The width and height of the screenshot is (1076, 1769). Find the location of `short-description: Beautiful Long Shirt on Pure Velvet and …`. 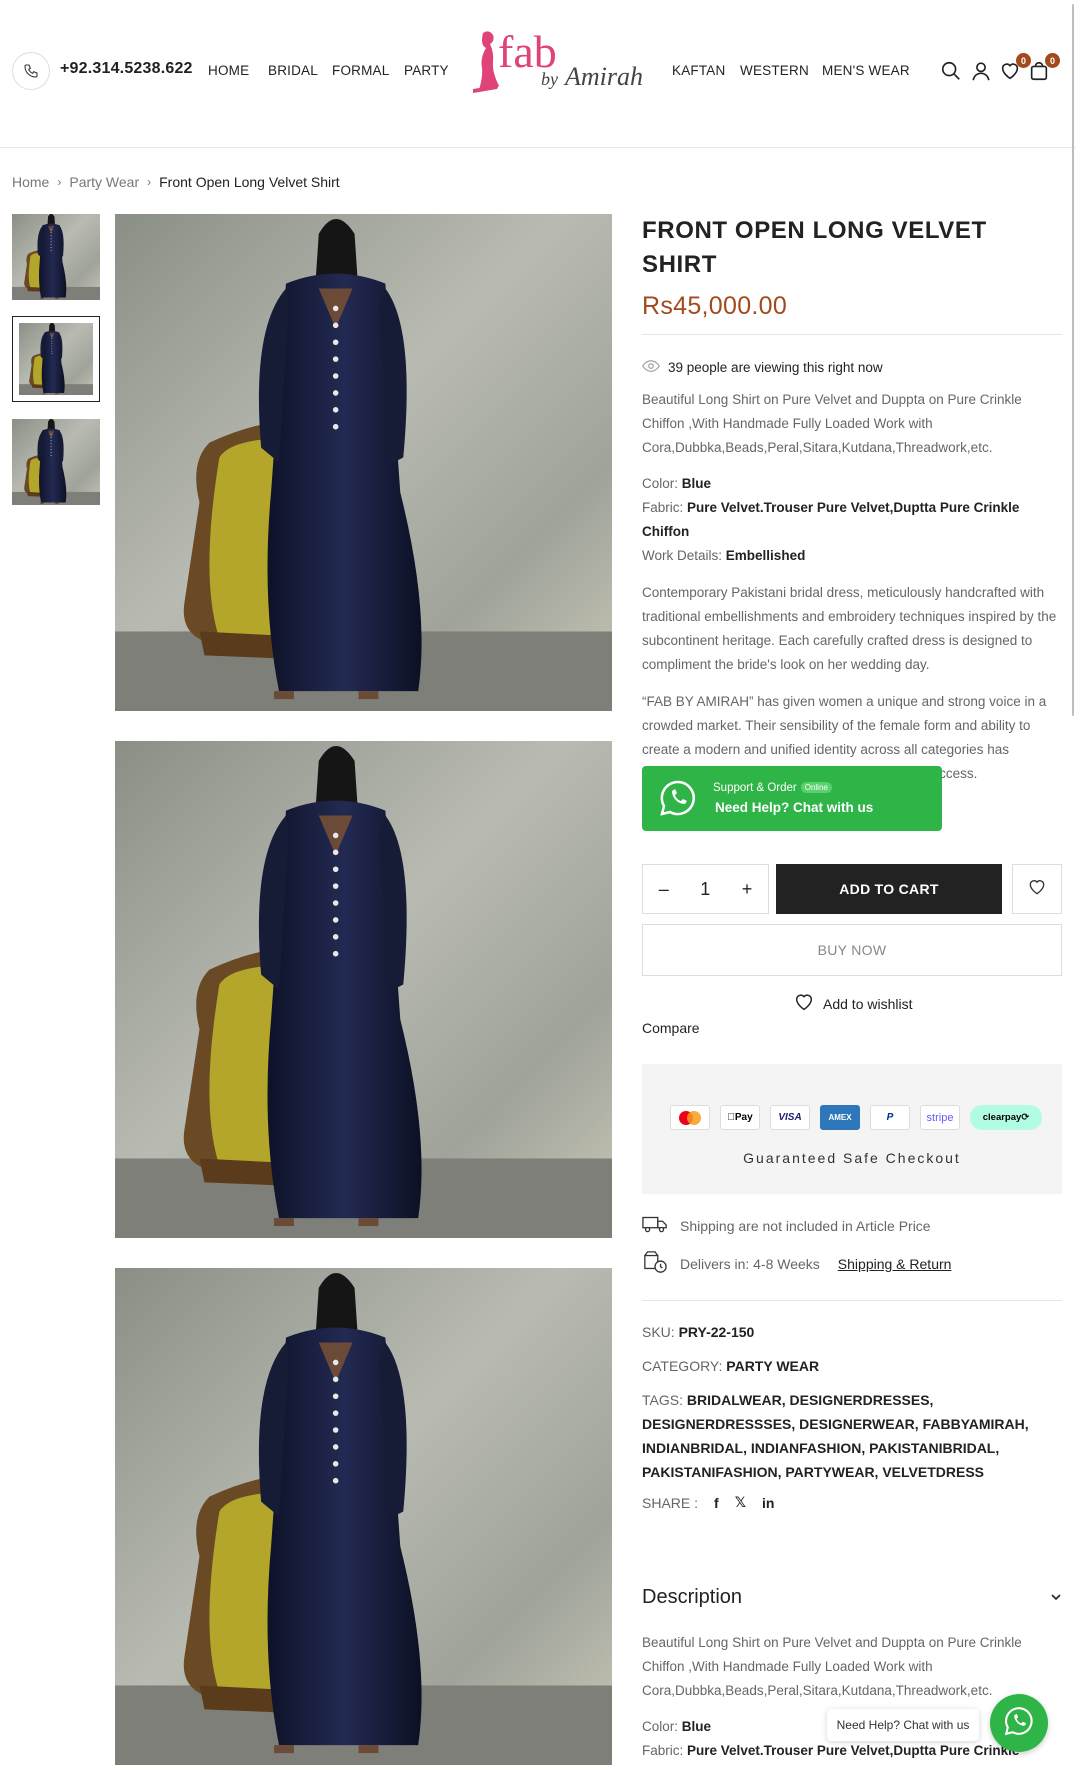

short-description: Beautiful Long Shirt on Pure Velvet and … is located at coordinates (832, 423).